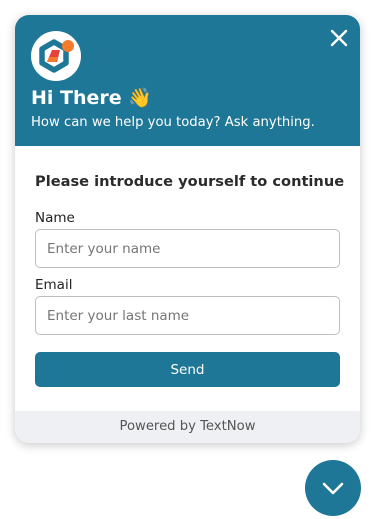 The height and width of the screenshot is (519, 378). What do you see at coordinates (190, 181) in the screenshot?
I see `form-title: Please introduce yourself to continue` at bounding box center [190, 181].